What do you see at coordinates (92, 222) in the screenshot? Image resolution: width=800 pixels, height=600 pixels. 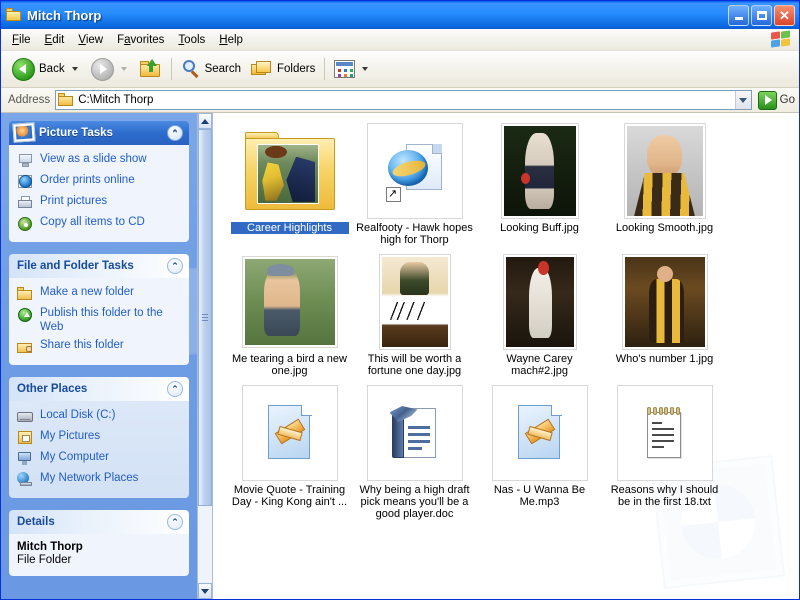 I see `task-label: Copy all items to CD` at bounding box center [92, 222].